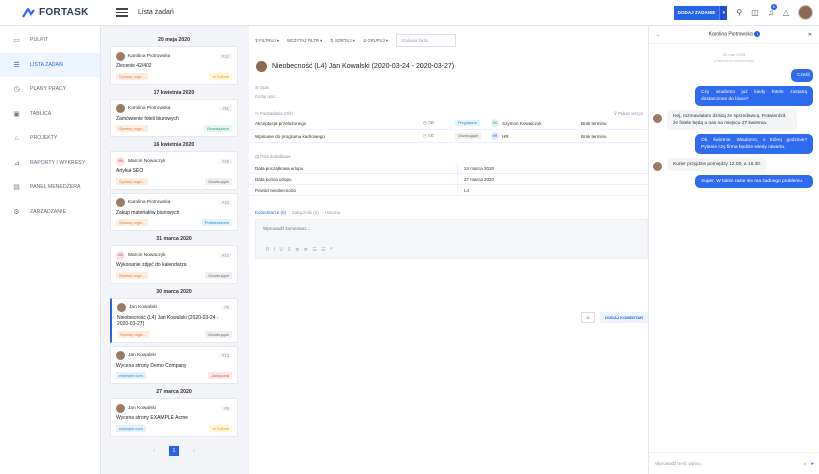  Describe the element at coordinates (755, 12) in the screenshot. I see `chat-icon: ◫` at that location.